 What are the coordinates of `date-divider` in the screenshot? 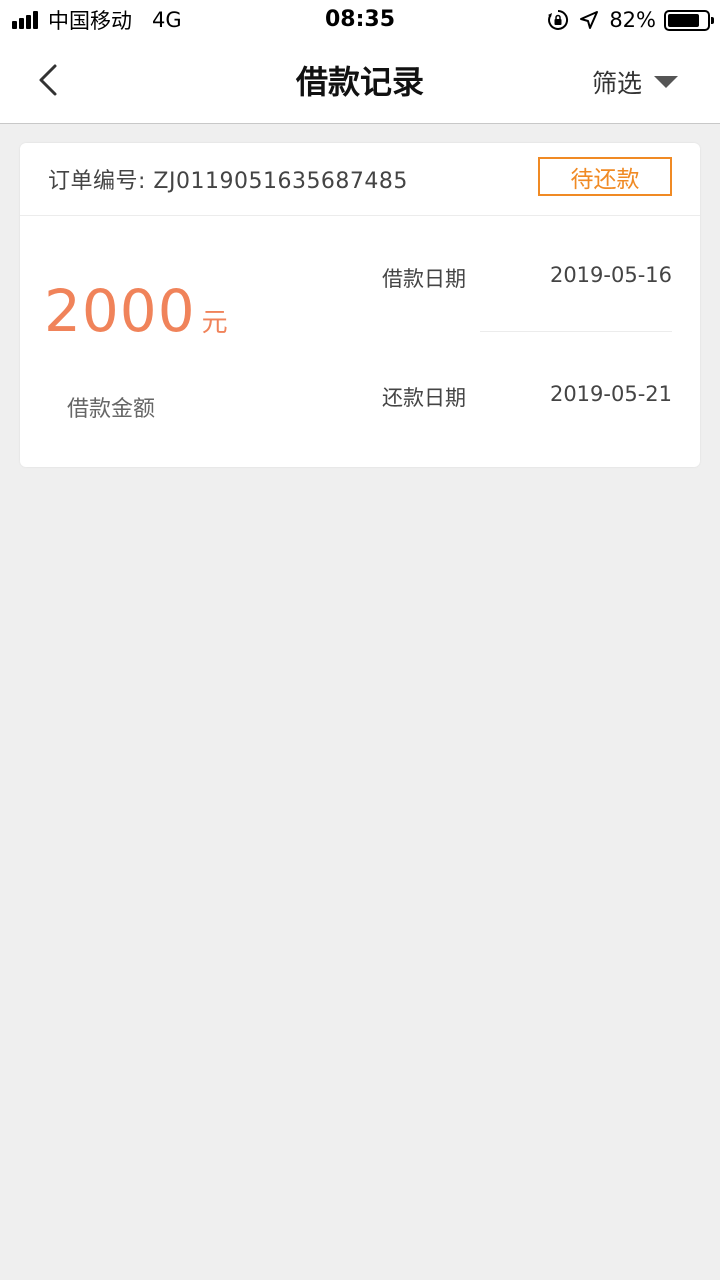 It's located at (576, 331).